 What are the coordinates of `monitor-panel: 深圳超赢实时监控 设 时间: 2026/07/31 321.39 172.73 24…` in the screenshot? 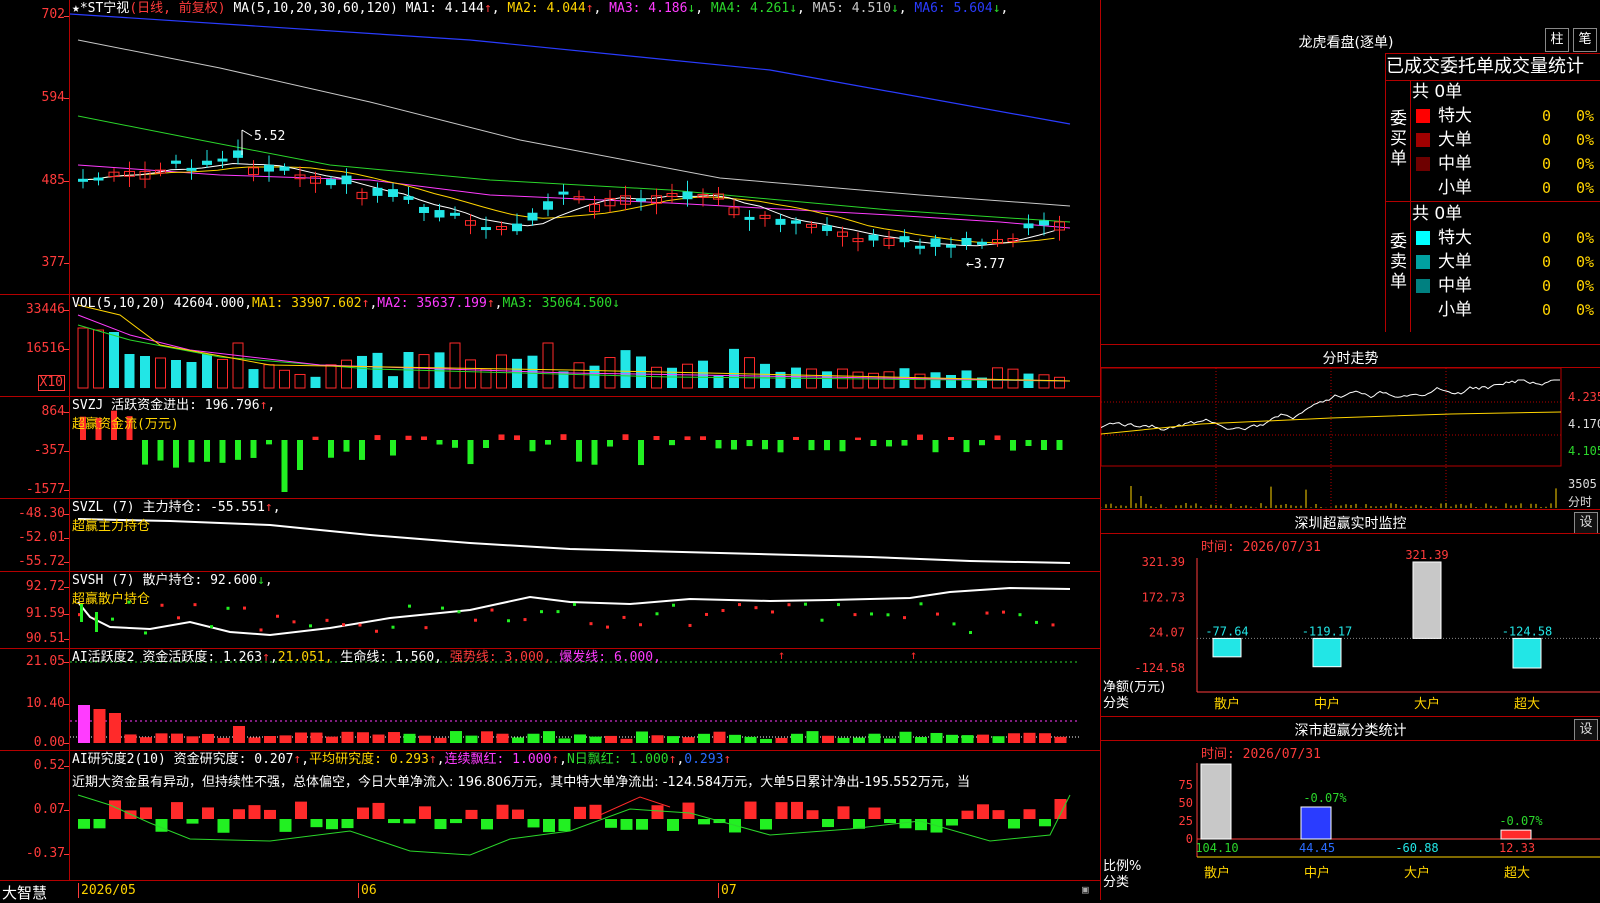 It's located at (1350, 613).